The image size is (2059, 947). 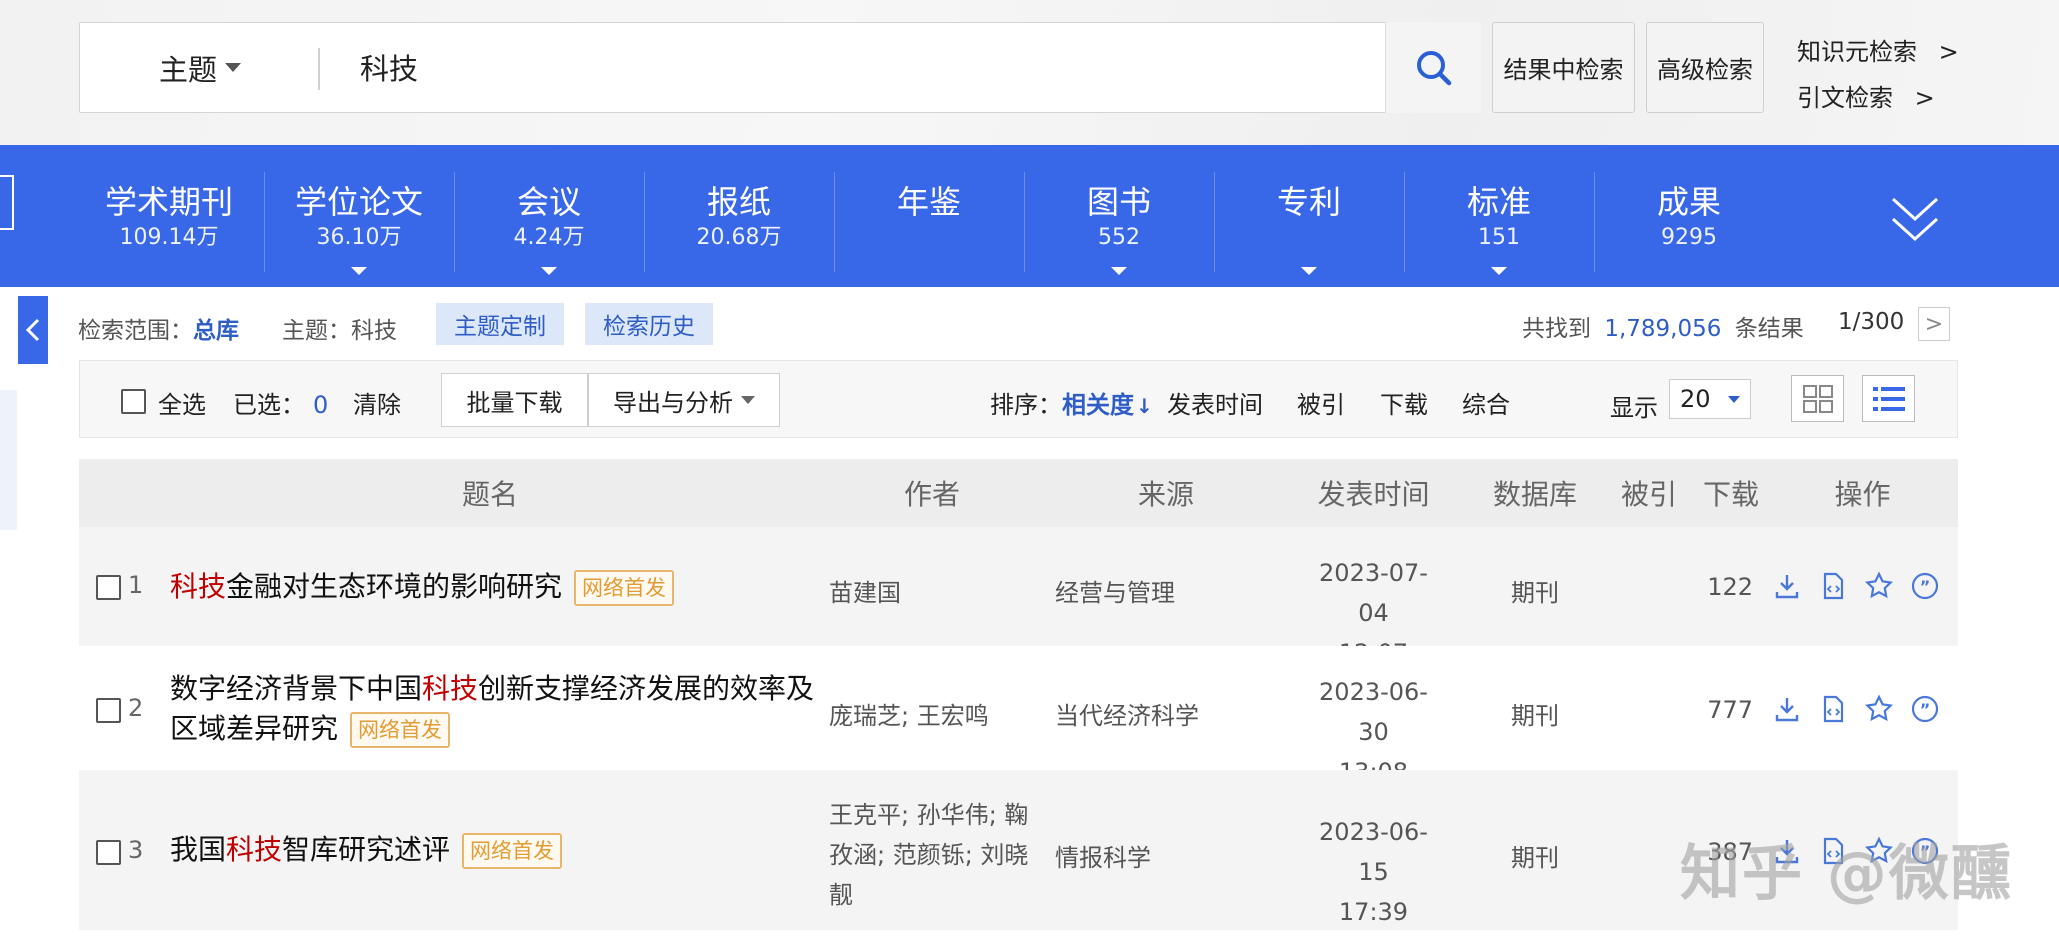 I want to click on nav-yearbooks: 年鉴, so click(x=929, y=216).